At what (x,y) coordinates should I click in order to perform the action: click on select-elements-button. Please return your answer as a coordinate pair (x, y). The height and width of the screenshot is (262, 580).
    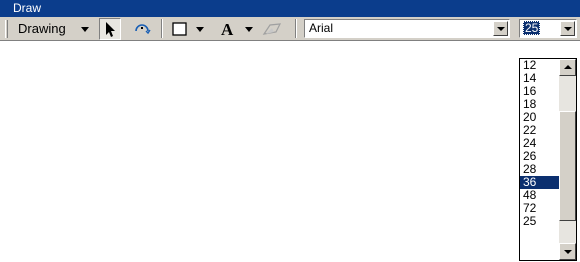
    Looking at the image, I should click on (110, 29).